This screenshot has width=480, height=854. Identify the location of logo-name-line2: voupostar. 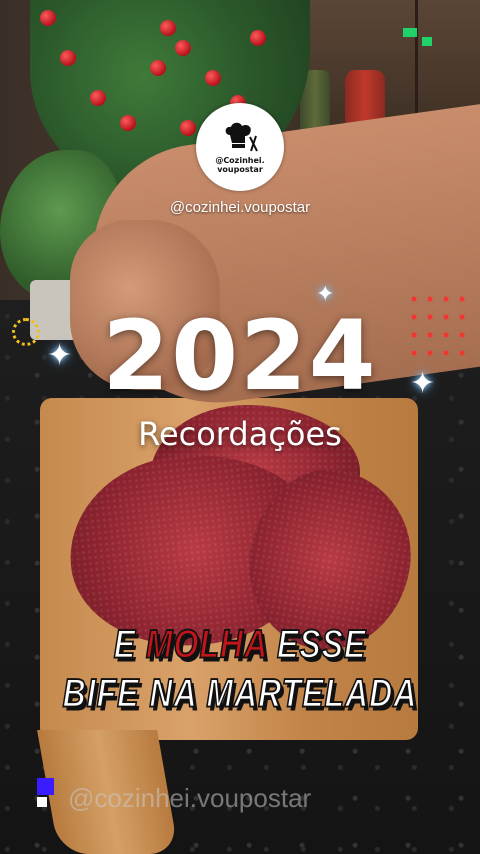
(240, 169).